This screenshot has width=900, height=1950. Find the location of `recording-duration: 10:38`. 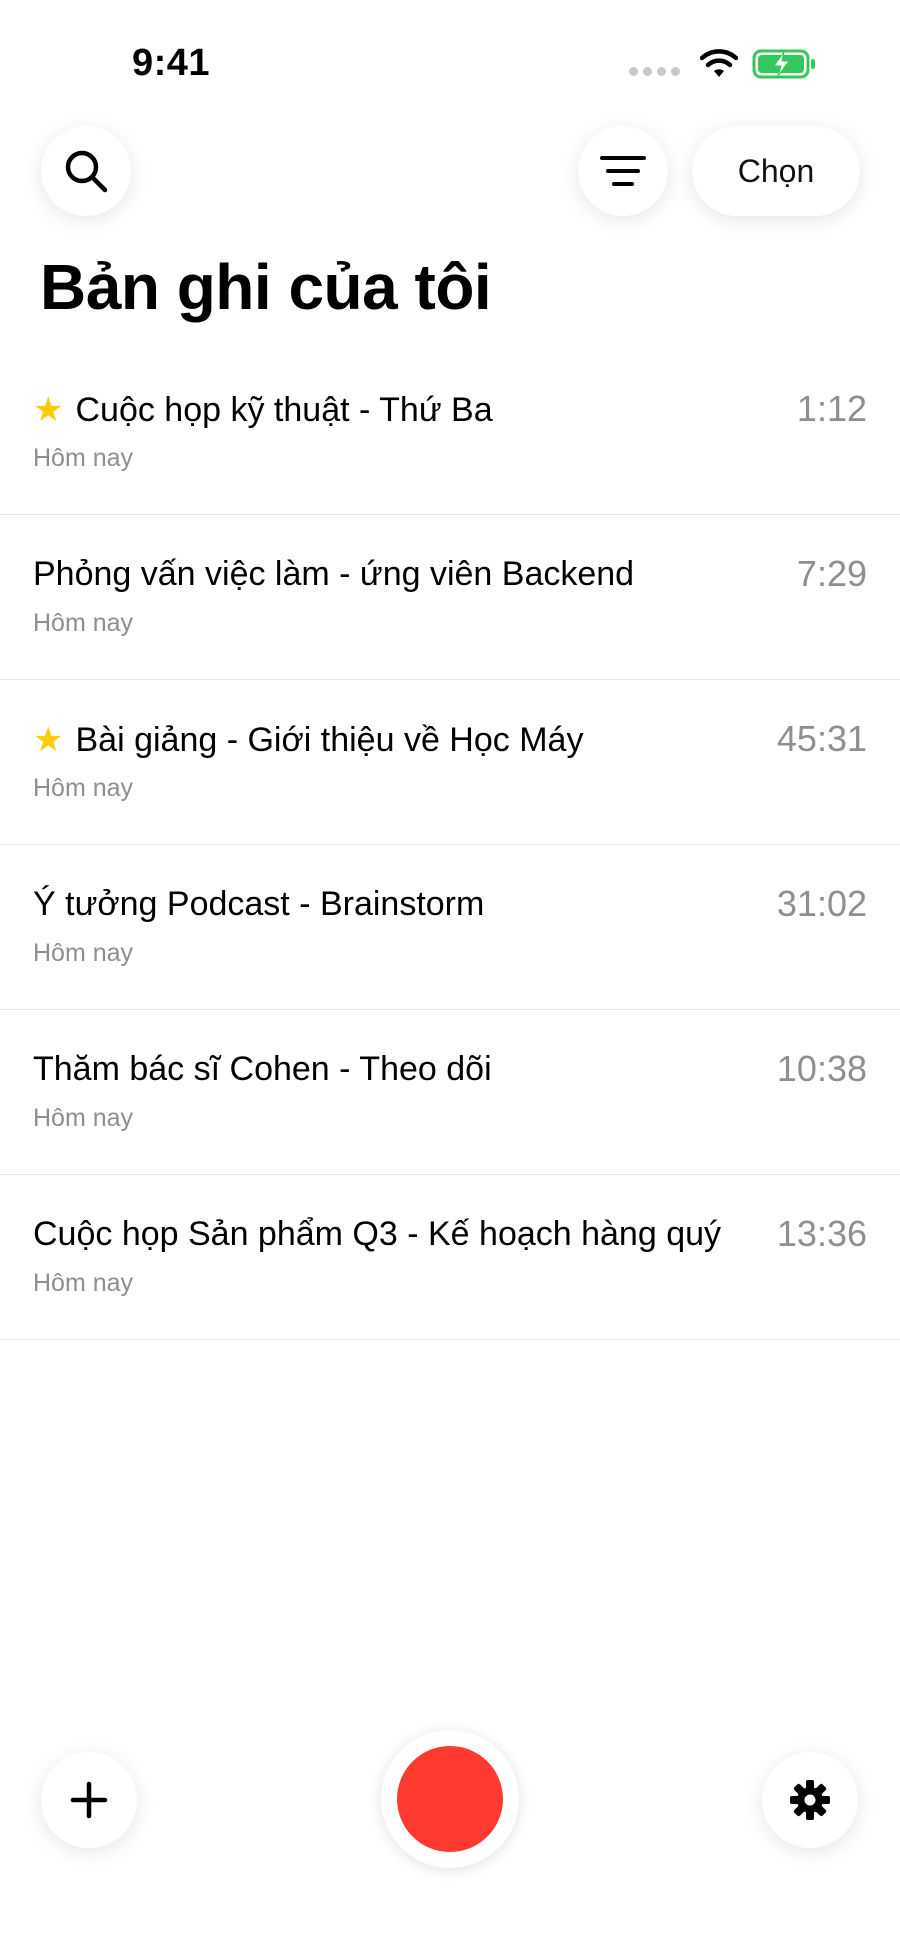

recording-duration: 10:38 is located at coordinates (821, 1068).